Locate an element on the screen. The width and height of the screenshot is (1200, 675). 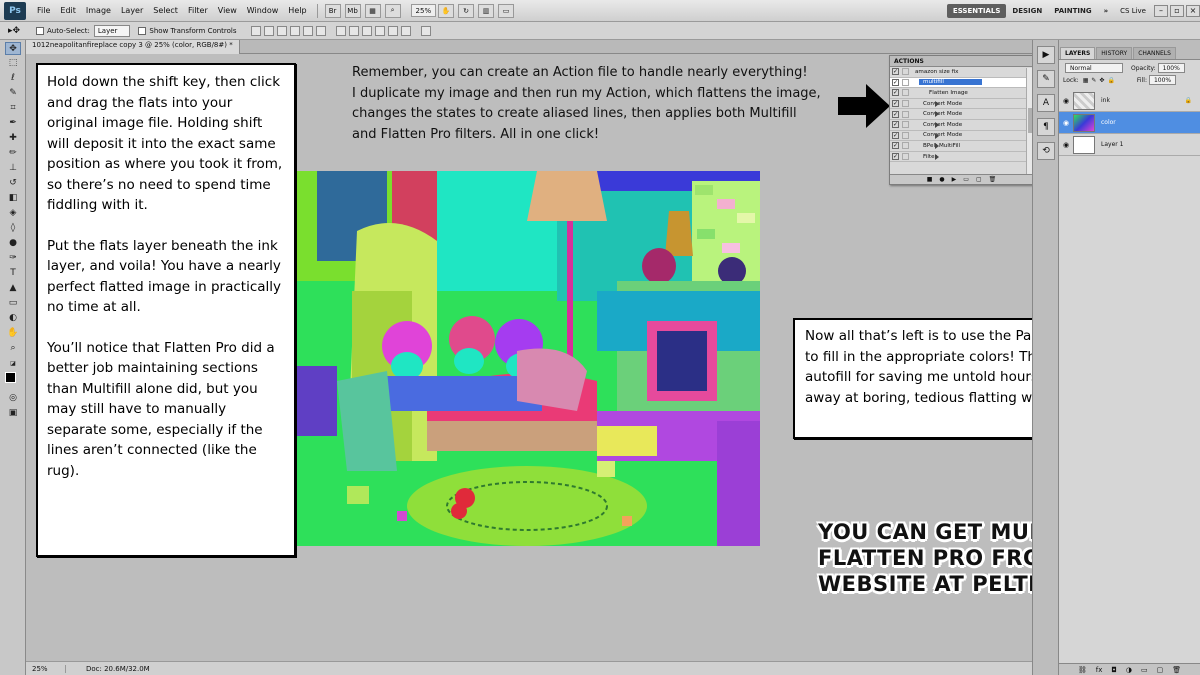
blend-mode-select: Normal is located at coordinates (1094, 68).